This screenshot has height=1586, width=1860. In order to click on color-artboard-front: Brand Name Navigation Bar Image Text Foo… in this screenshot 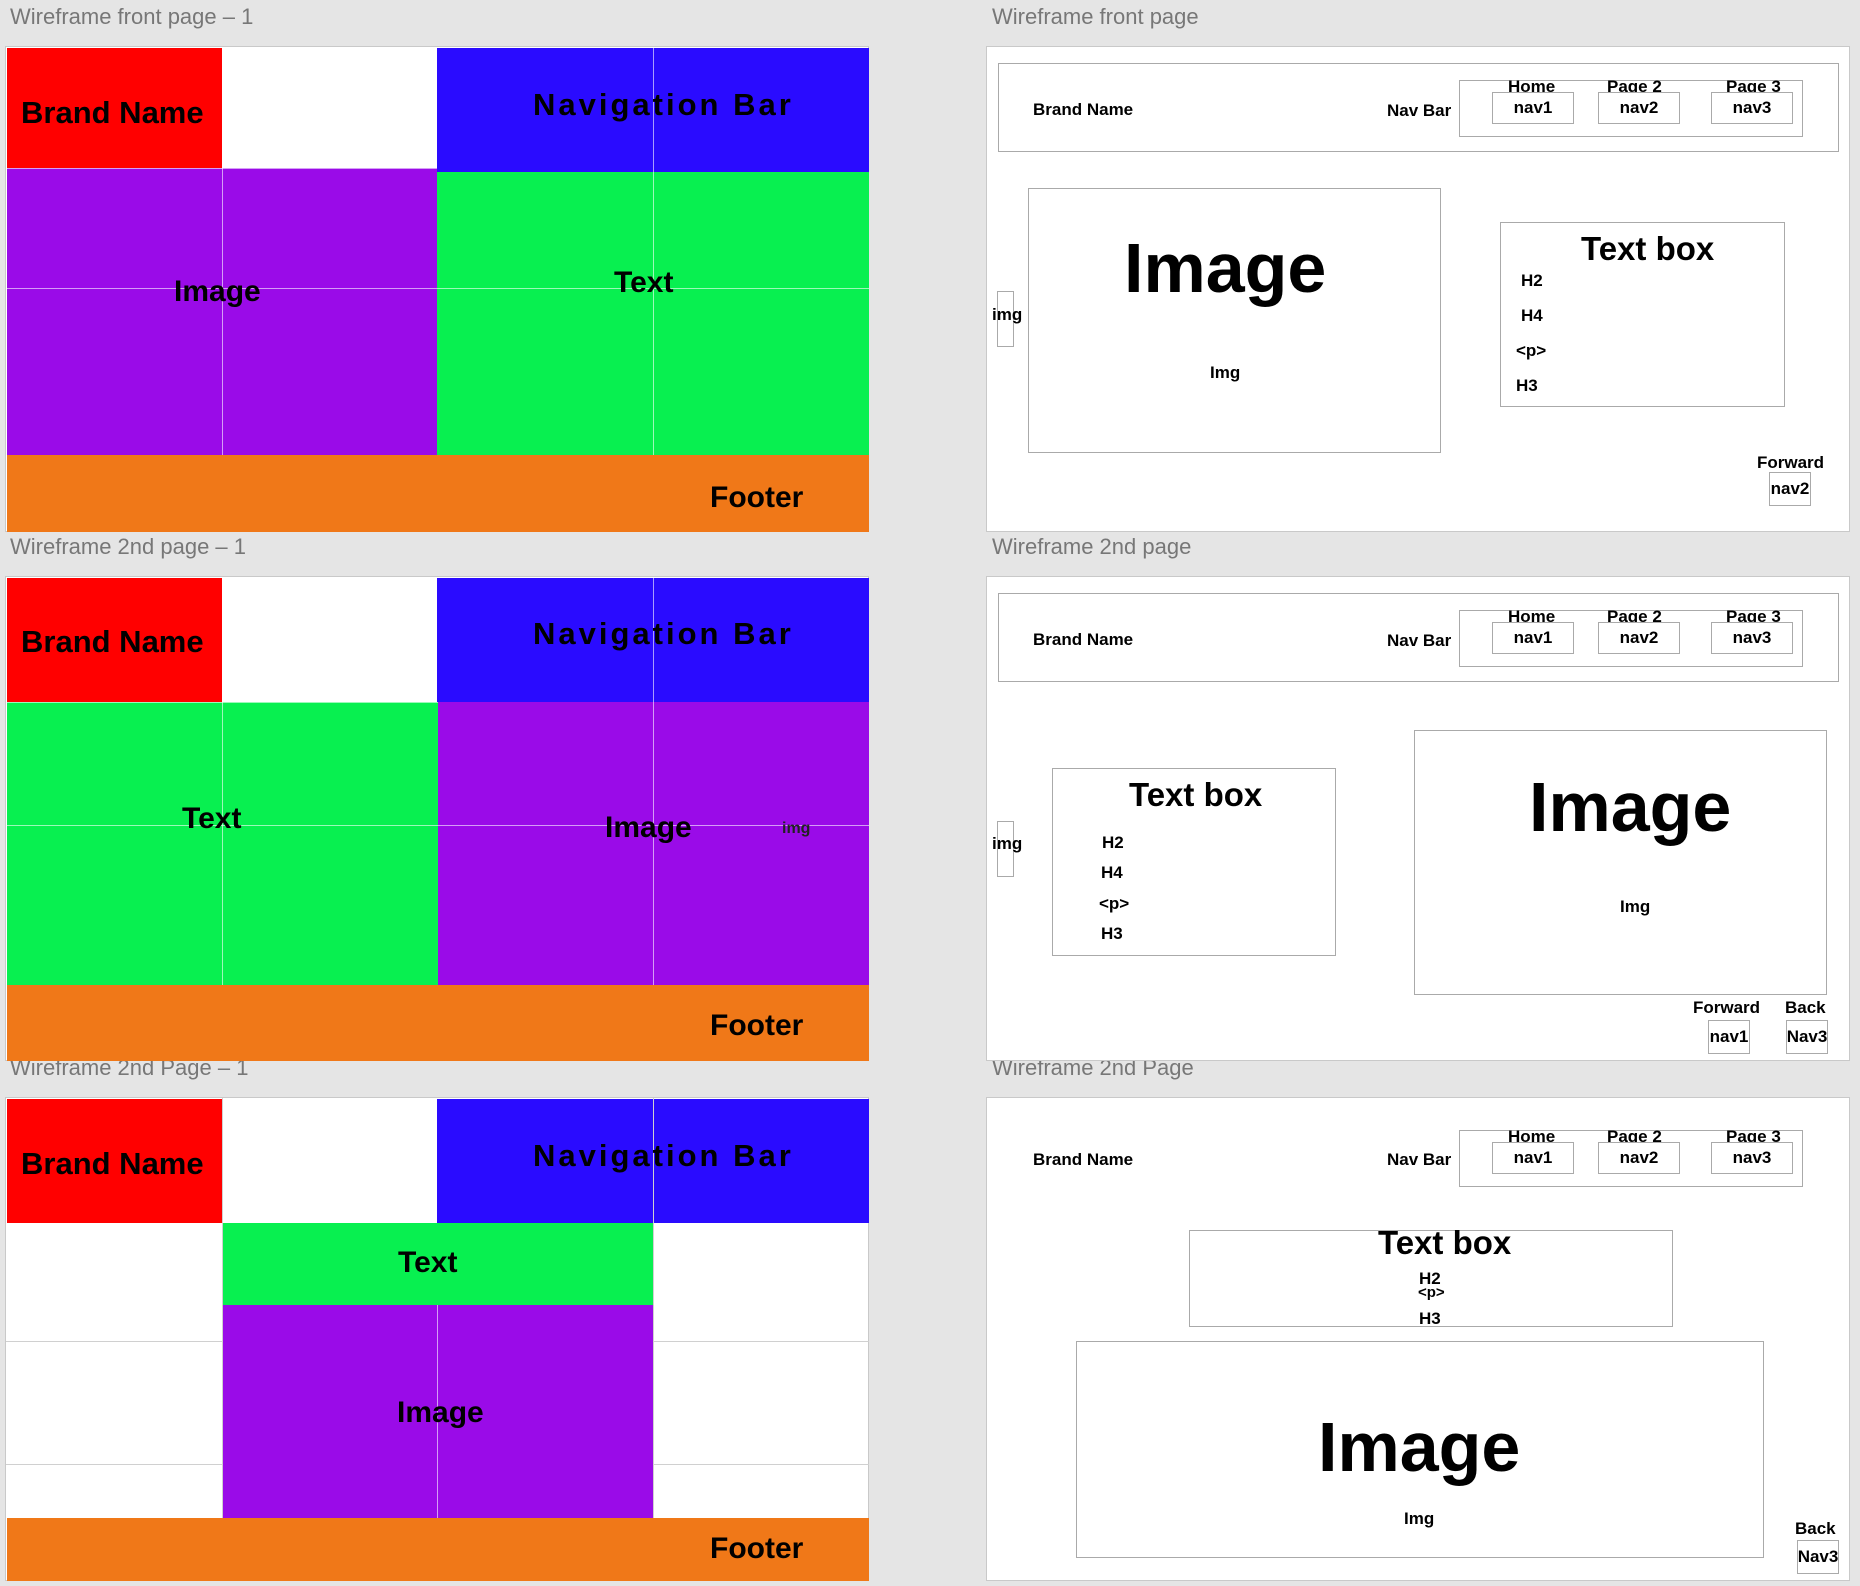, I will do `click(437, 289)`.